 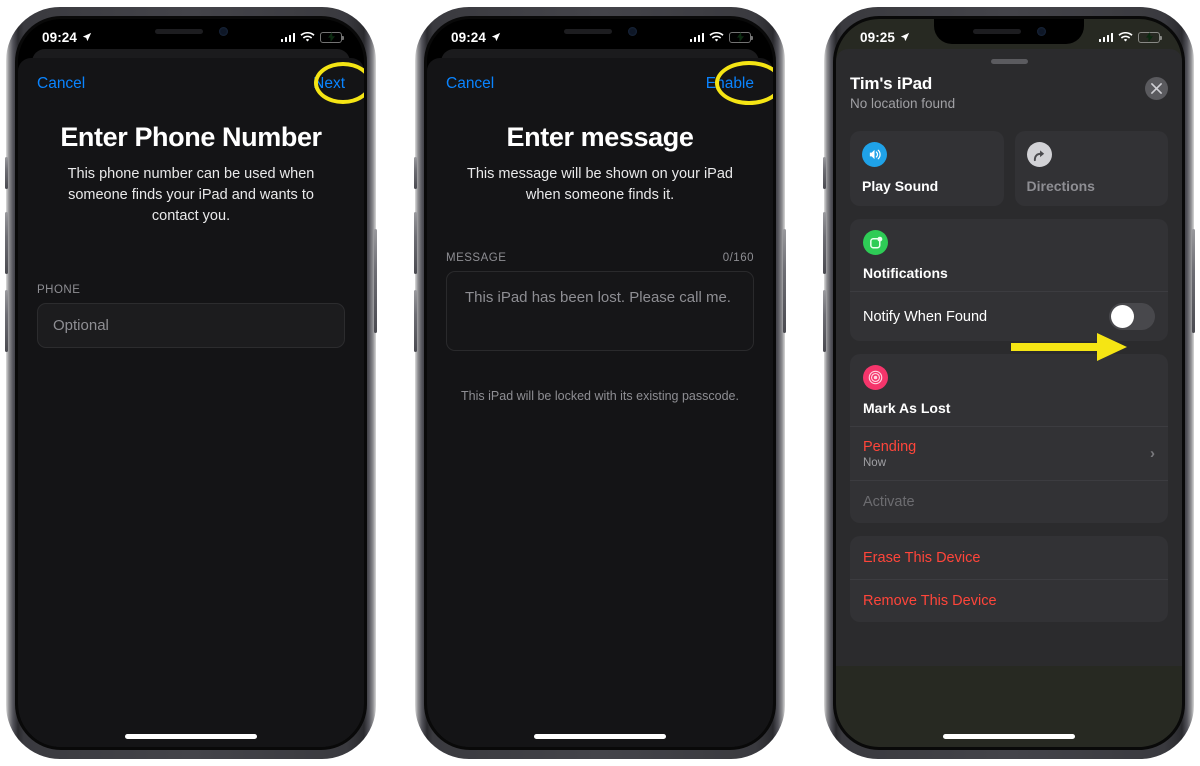 I want to click on device-location-status: No location found, so click(x=903, y=103).